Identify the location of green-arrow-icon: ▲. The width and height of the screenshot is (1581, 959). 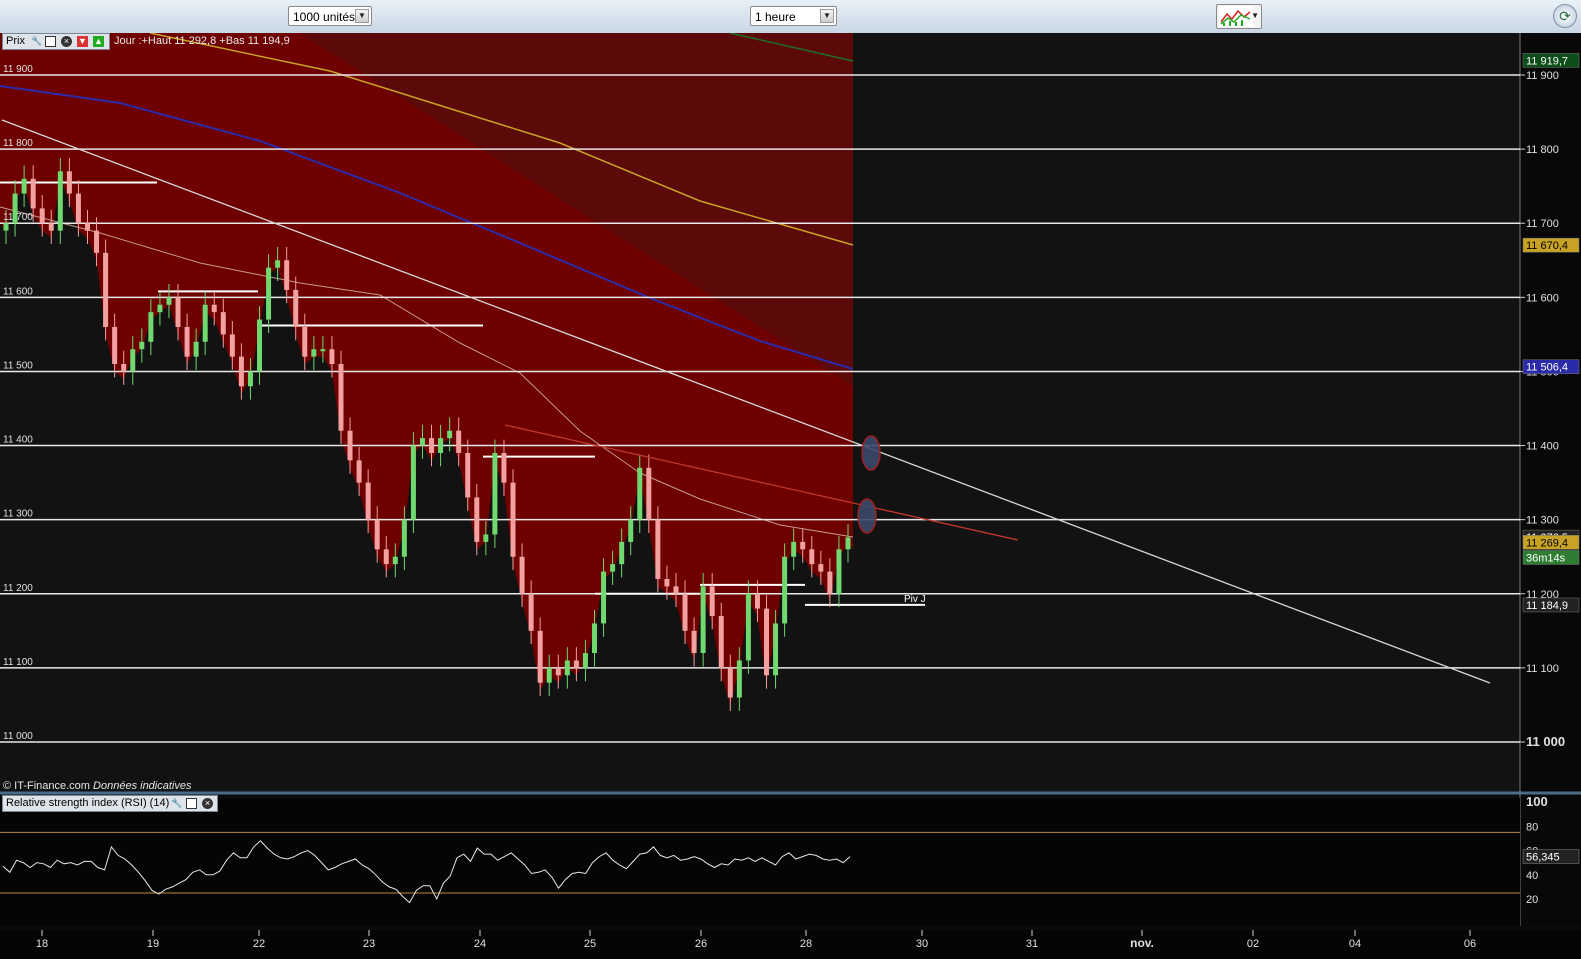
(98, 41).